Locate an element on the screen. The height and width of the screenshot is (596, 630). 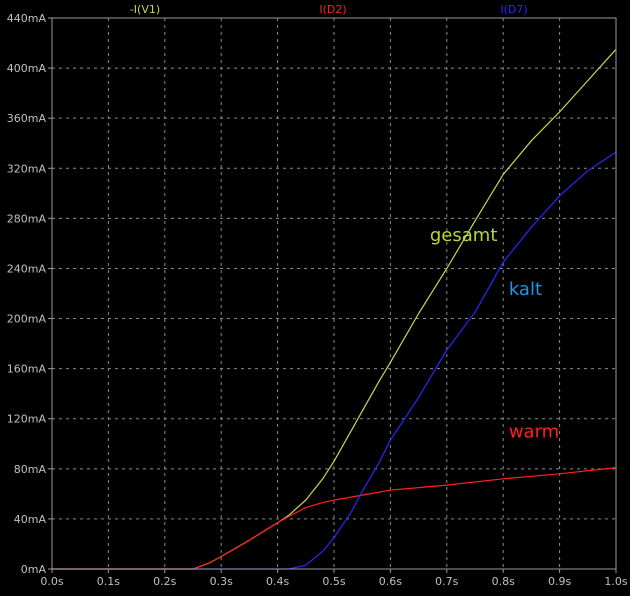
x-tick-label: 0.4s is located at coordinates (277, 581).